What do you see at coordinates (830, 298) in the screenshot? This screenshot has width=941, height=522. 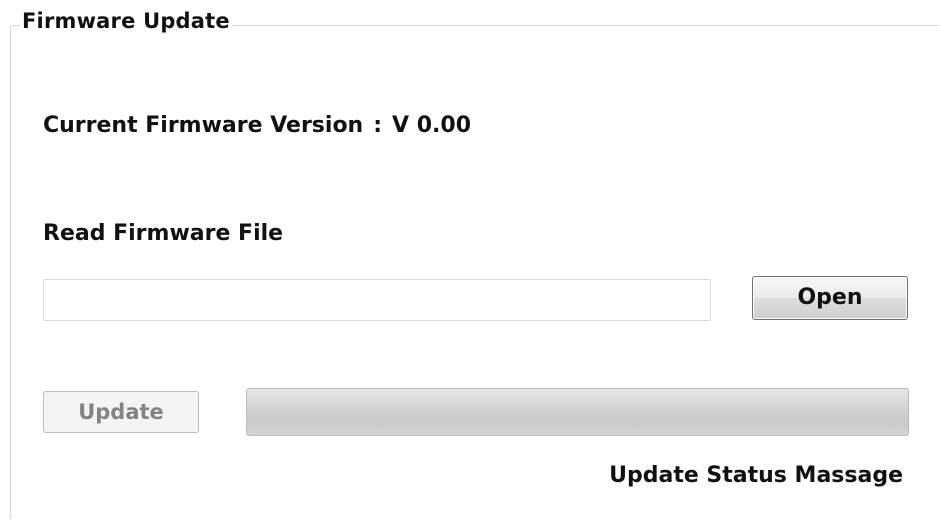 I see `open-button: Open` at bounding box center [830, 298].